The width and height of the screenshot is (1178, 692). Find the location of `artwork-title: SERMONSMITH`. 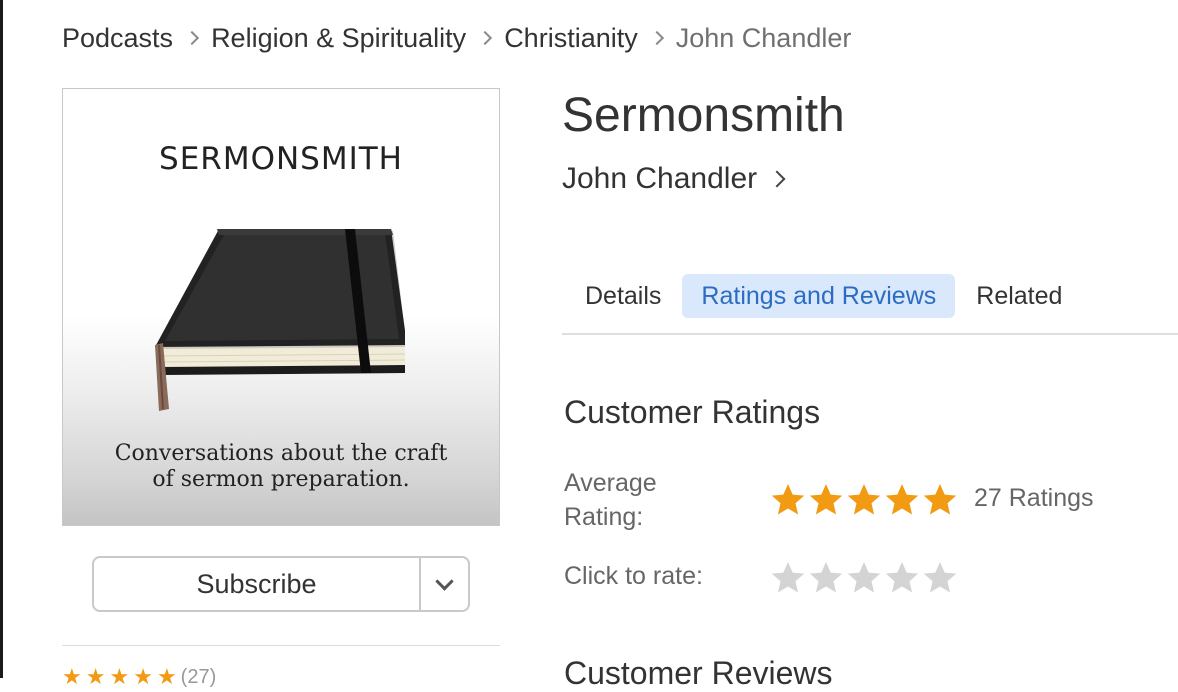

artwork-title: SERMONSMITH is located at coordinates (281, 159).